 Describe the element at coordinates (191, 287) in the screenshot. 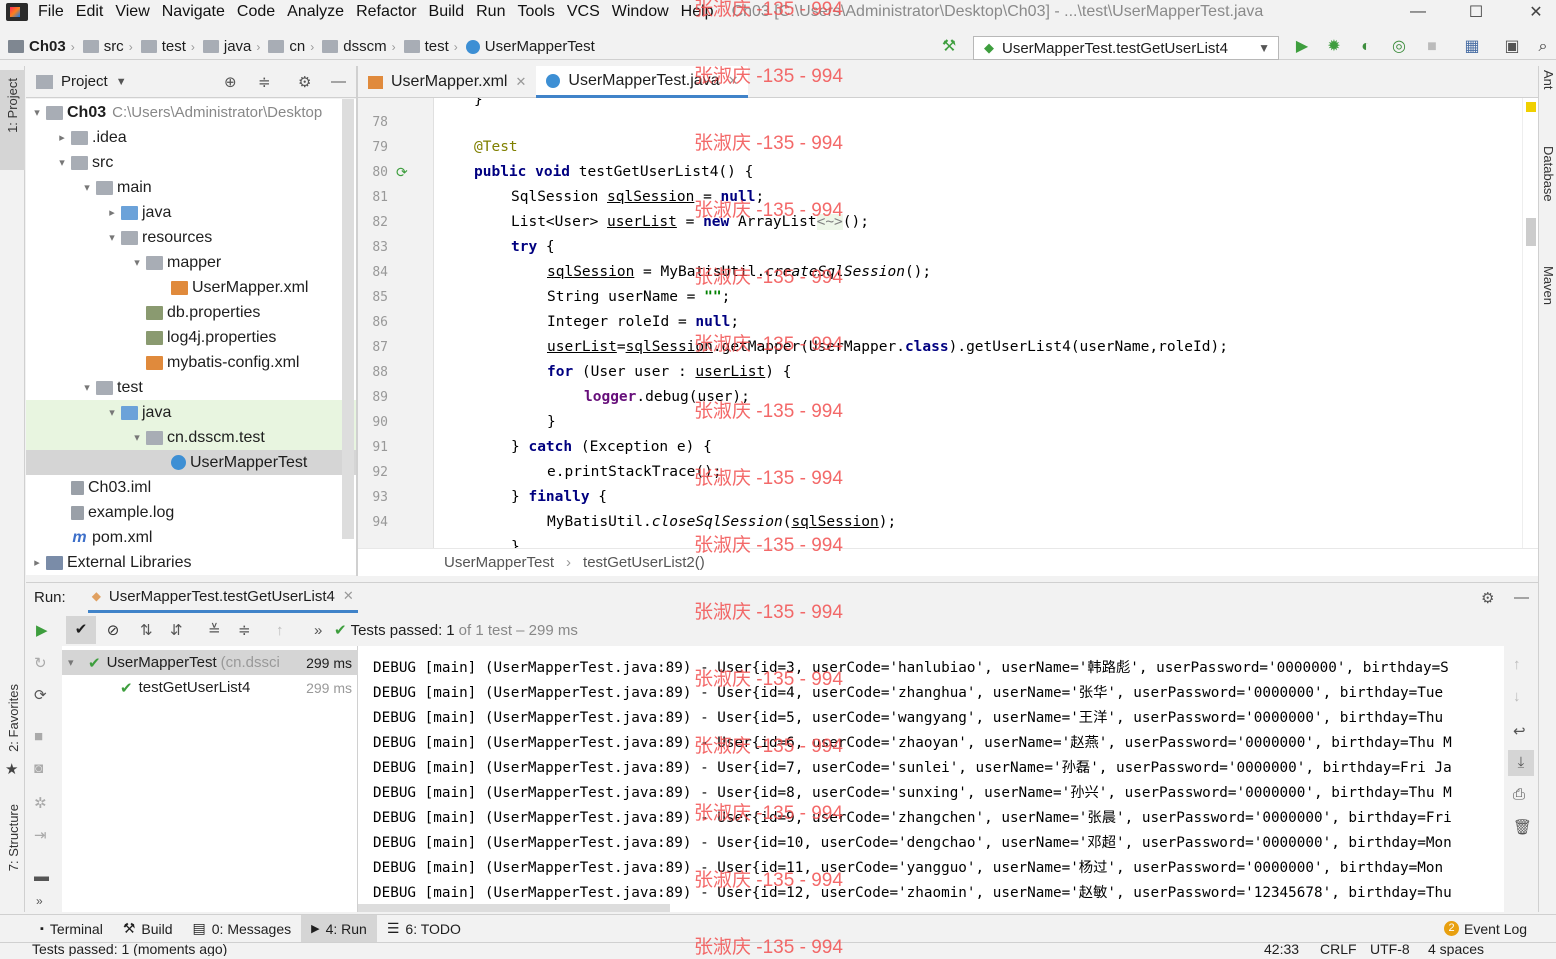

I see `tree-node: UserMapper.xml` at that location.